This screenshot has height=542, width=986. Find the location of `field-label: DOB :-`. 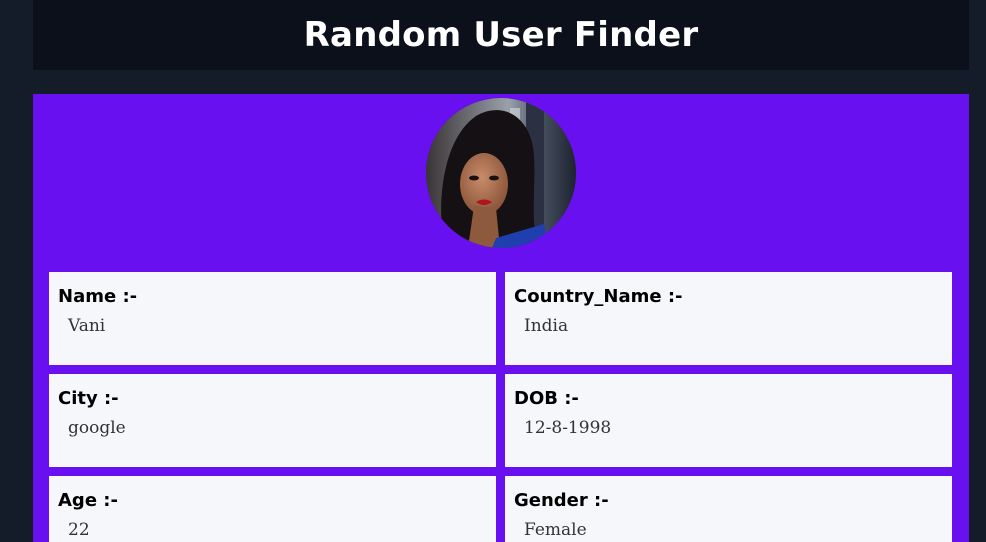

field-label: DOB :- is located at coordinates (546, 398).